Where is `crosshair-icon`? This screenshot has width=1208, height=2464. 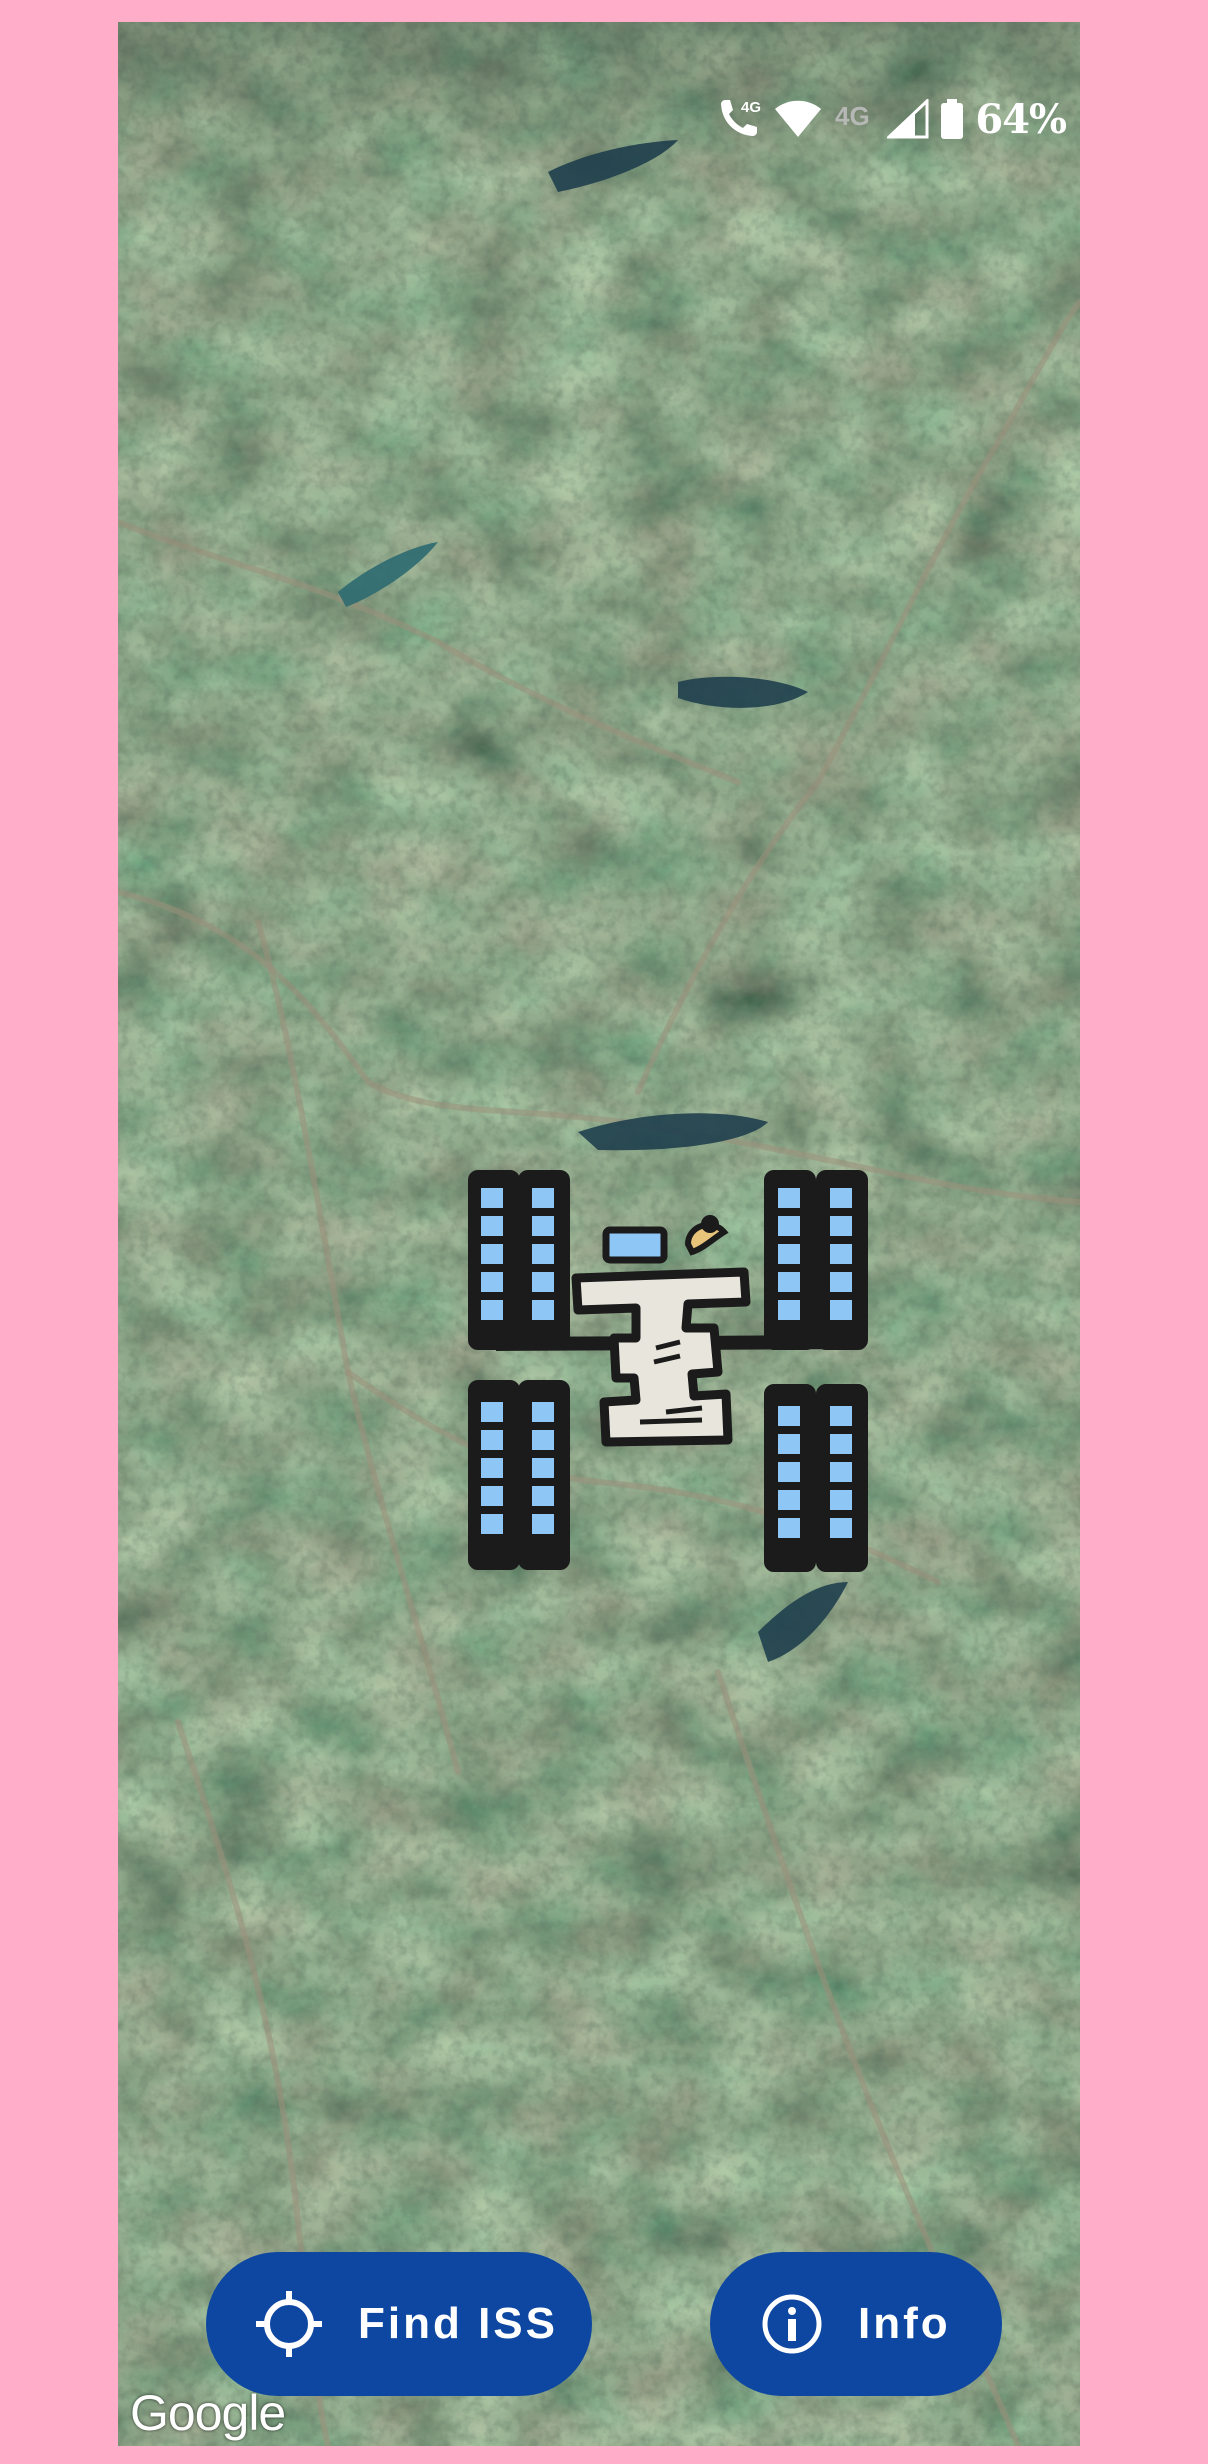 crosshair-icon is located at coordinates (289, 2324).